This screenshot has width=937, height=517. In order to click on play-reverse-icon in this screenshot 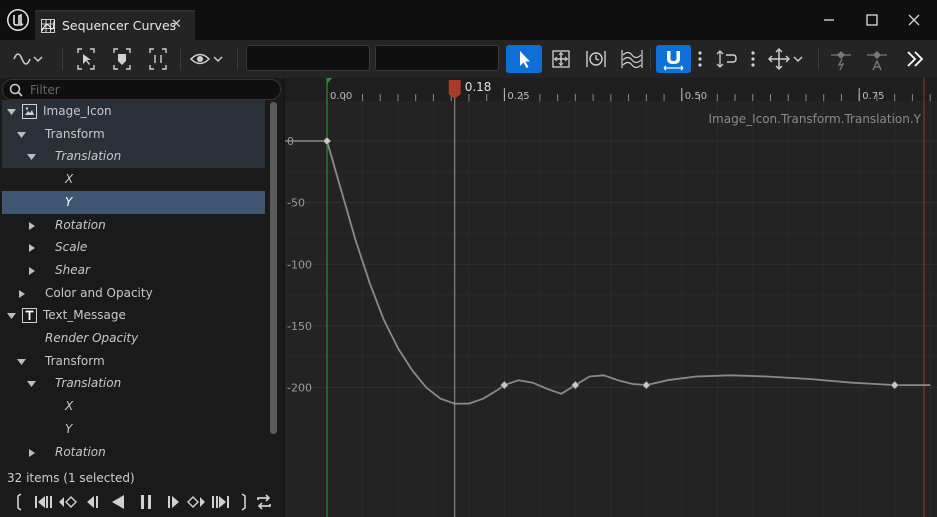, I will do `click(118, 502)`.